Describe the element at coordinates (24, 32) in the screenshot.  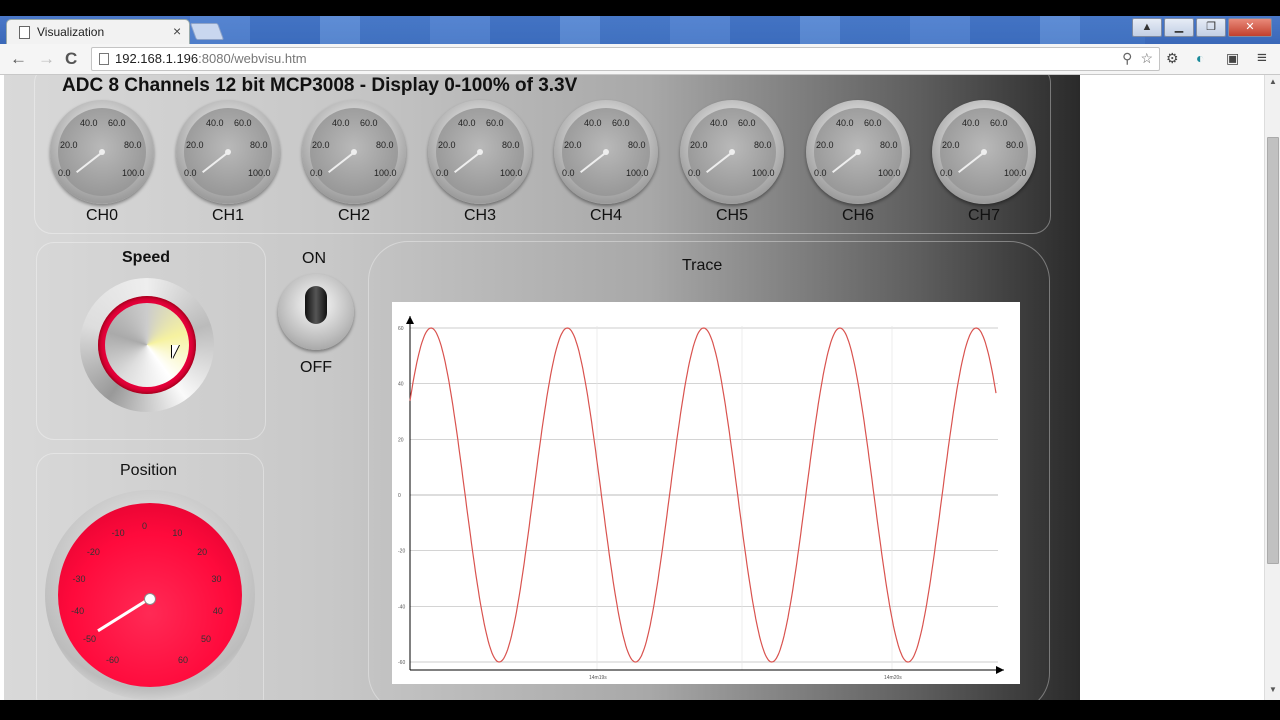
I see `page-icon` at that location.